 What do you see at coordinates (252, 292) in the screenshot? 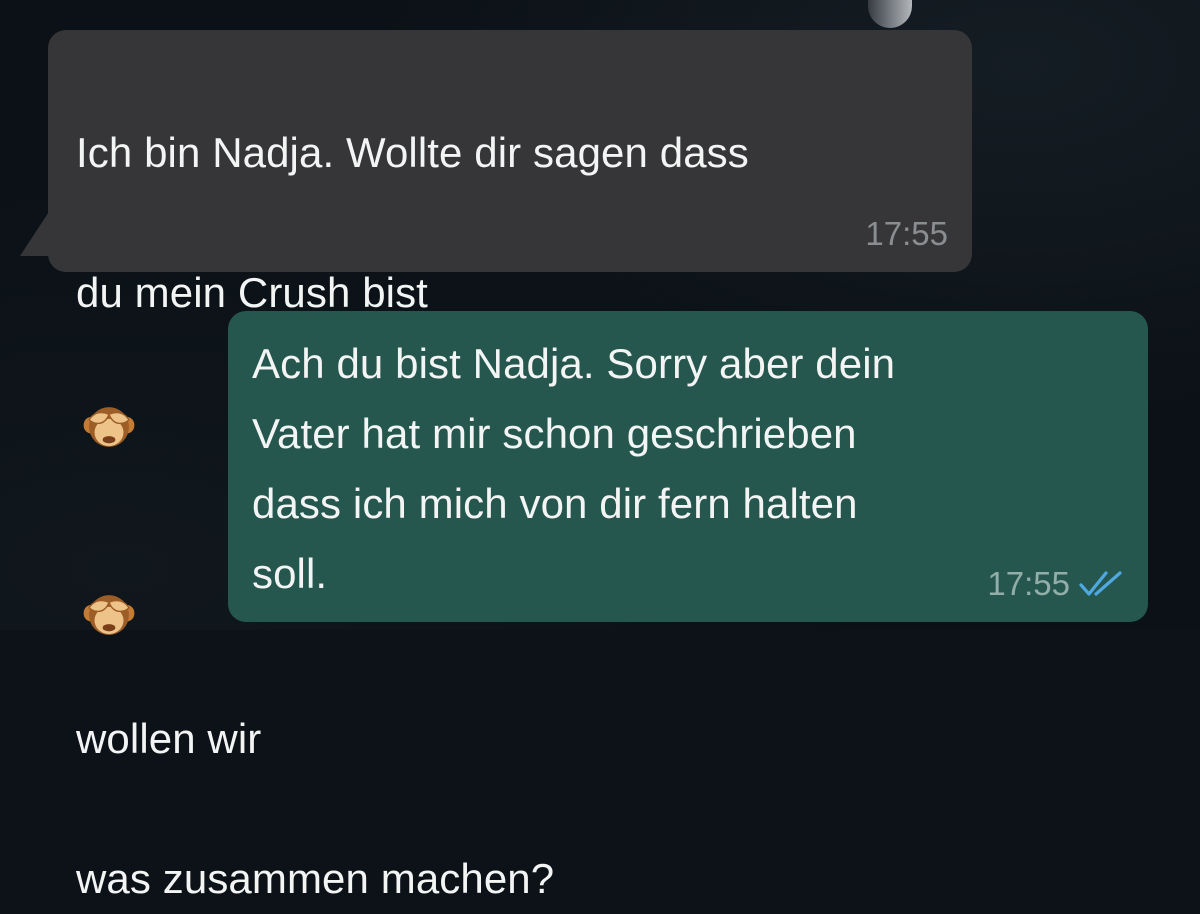
I see `incoming-line-2-start: du mein Crush bist` at bounding box center [252, 292].